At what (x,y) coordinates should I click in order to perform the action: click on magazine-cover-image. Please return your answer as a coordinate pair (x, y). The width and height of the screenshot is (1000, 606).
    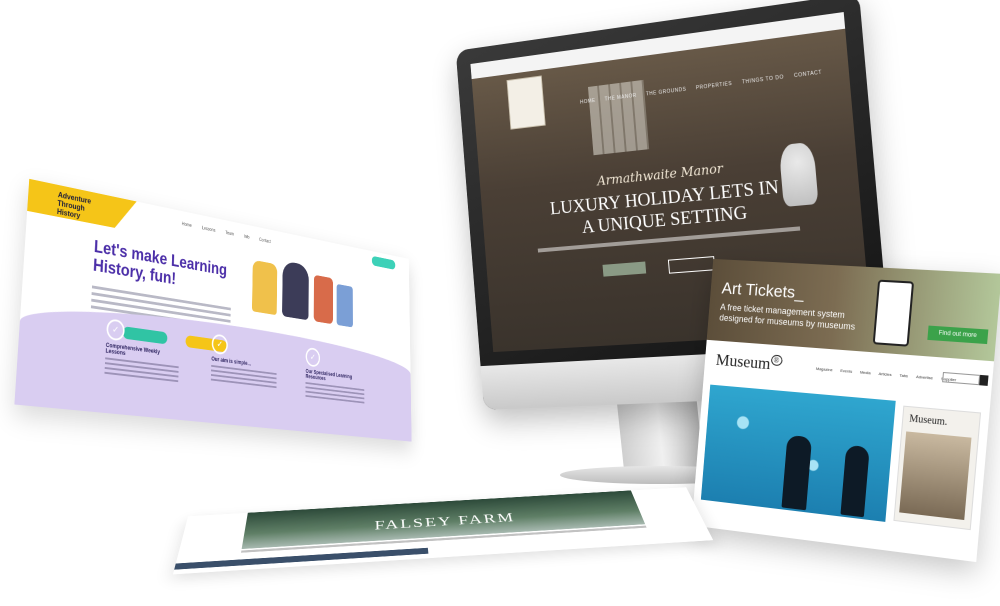
    Looking at the image, I should click on (935, 476).